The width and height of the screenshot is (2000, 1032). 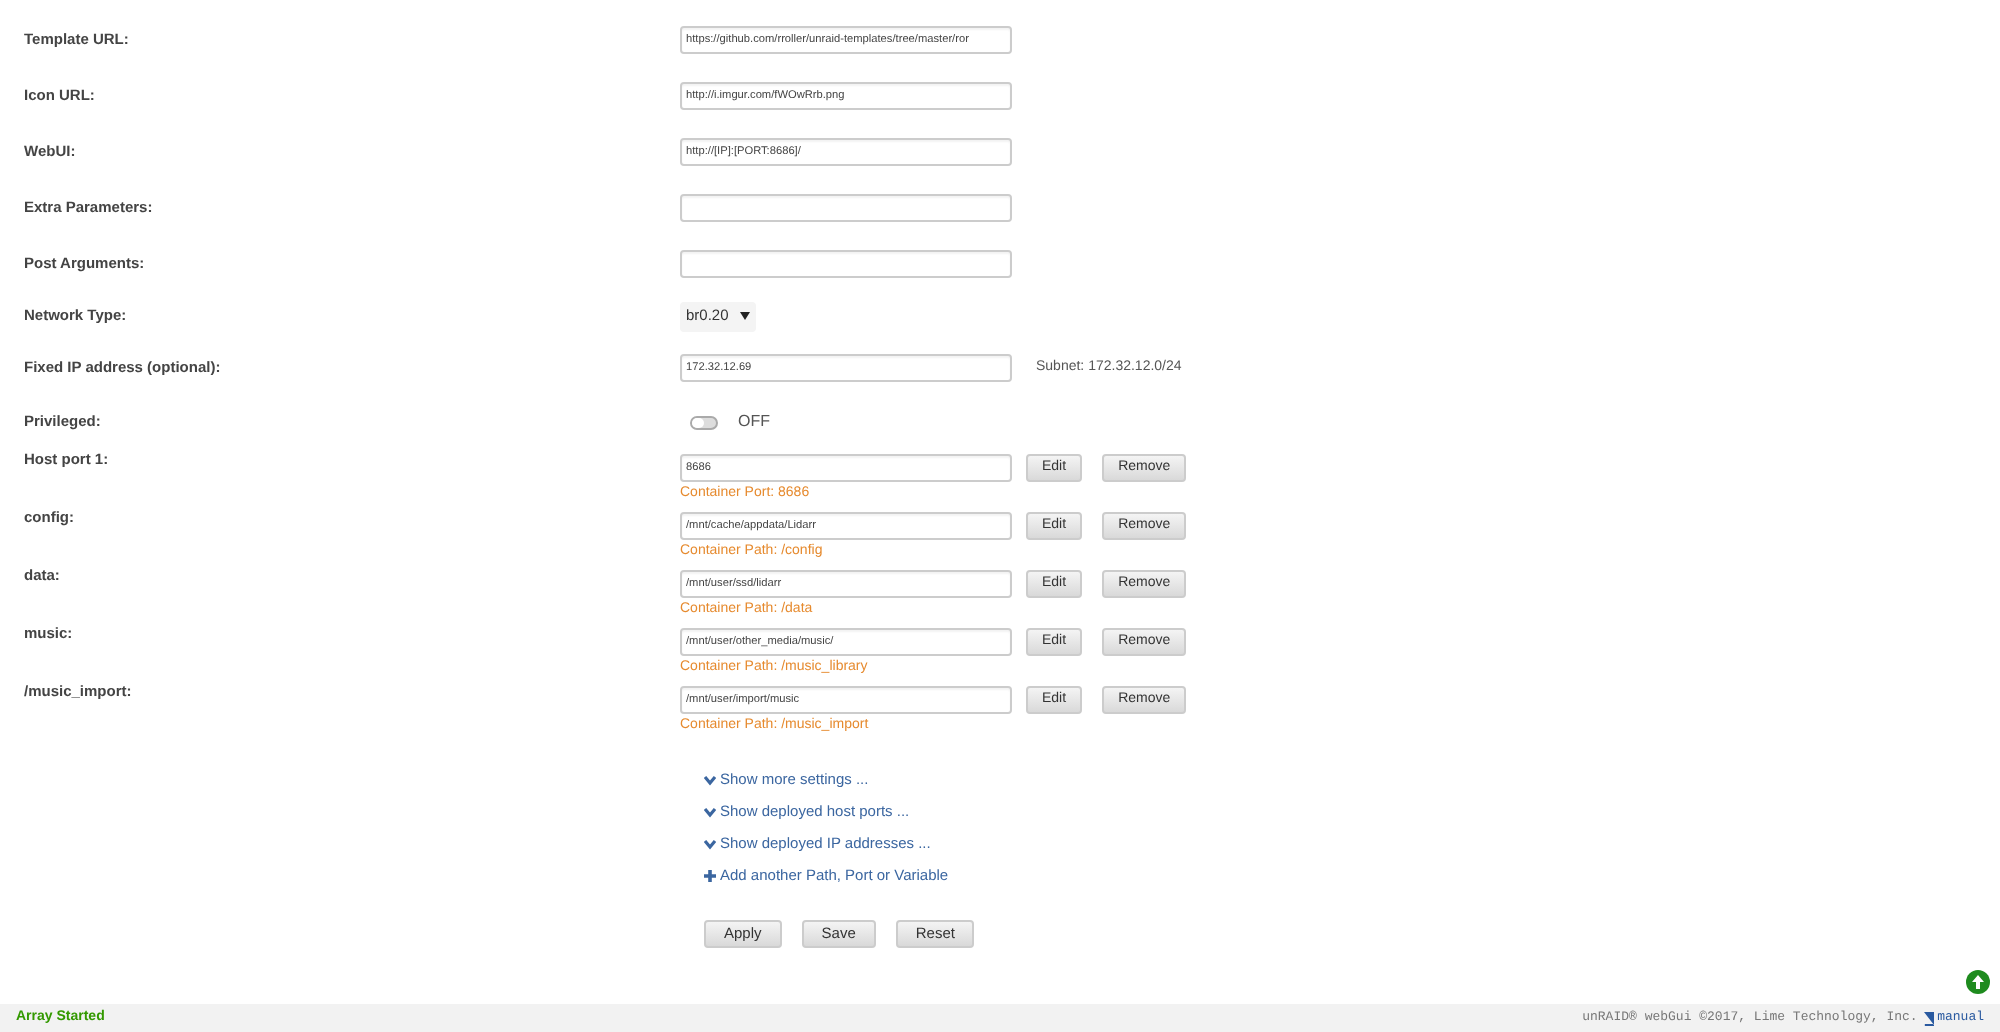 What do you see at coordinates (745, 316) in the screenshot?
I see `caret-icon` at bounding box center [745, 316].